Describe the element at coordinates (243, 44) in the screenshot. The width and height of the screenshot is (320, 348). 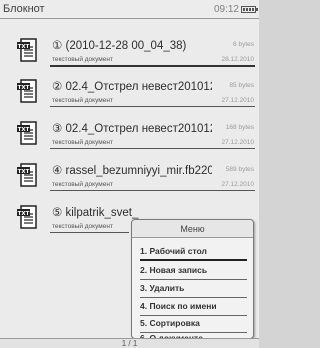
I see `file-size: 6 bytes` at that location.